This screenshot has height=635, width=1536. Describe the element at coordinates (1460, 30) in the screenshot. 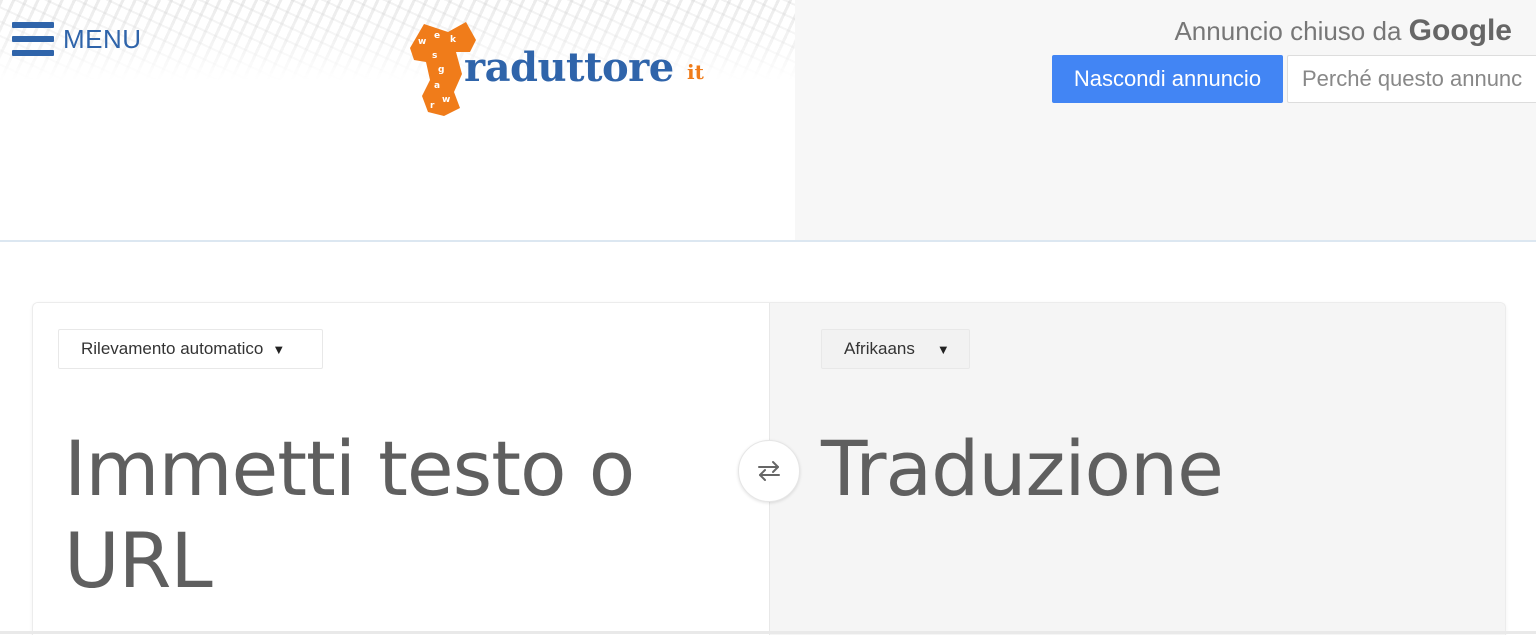

I see `google-wordmark: Google` at that location.